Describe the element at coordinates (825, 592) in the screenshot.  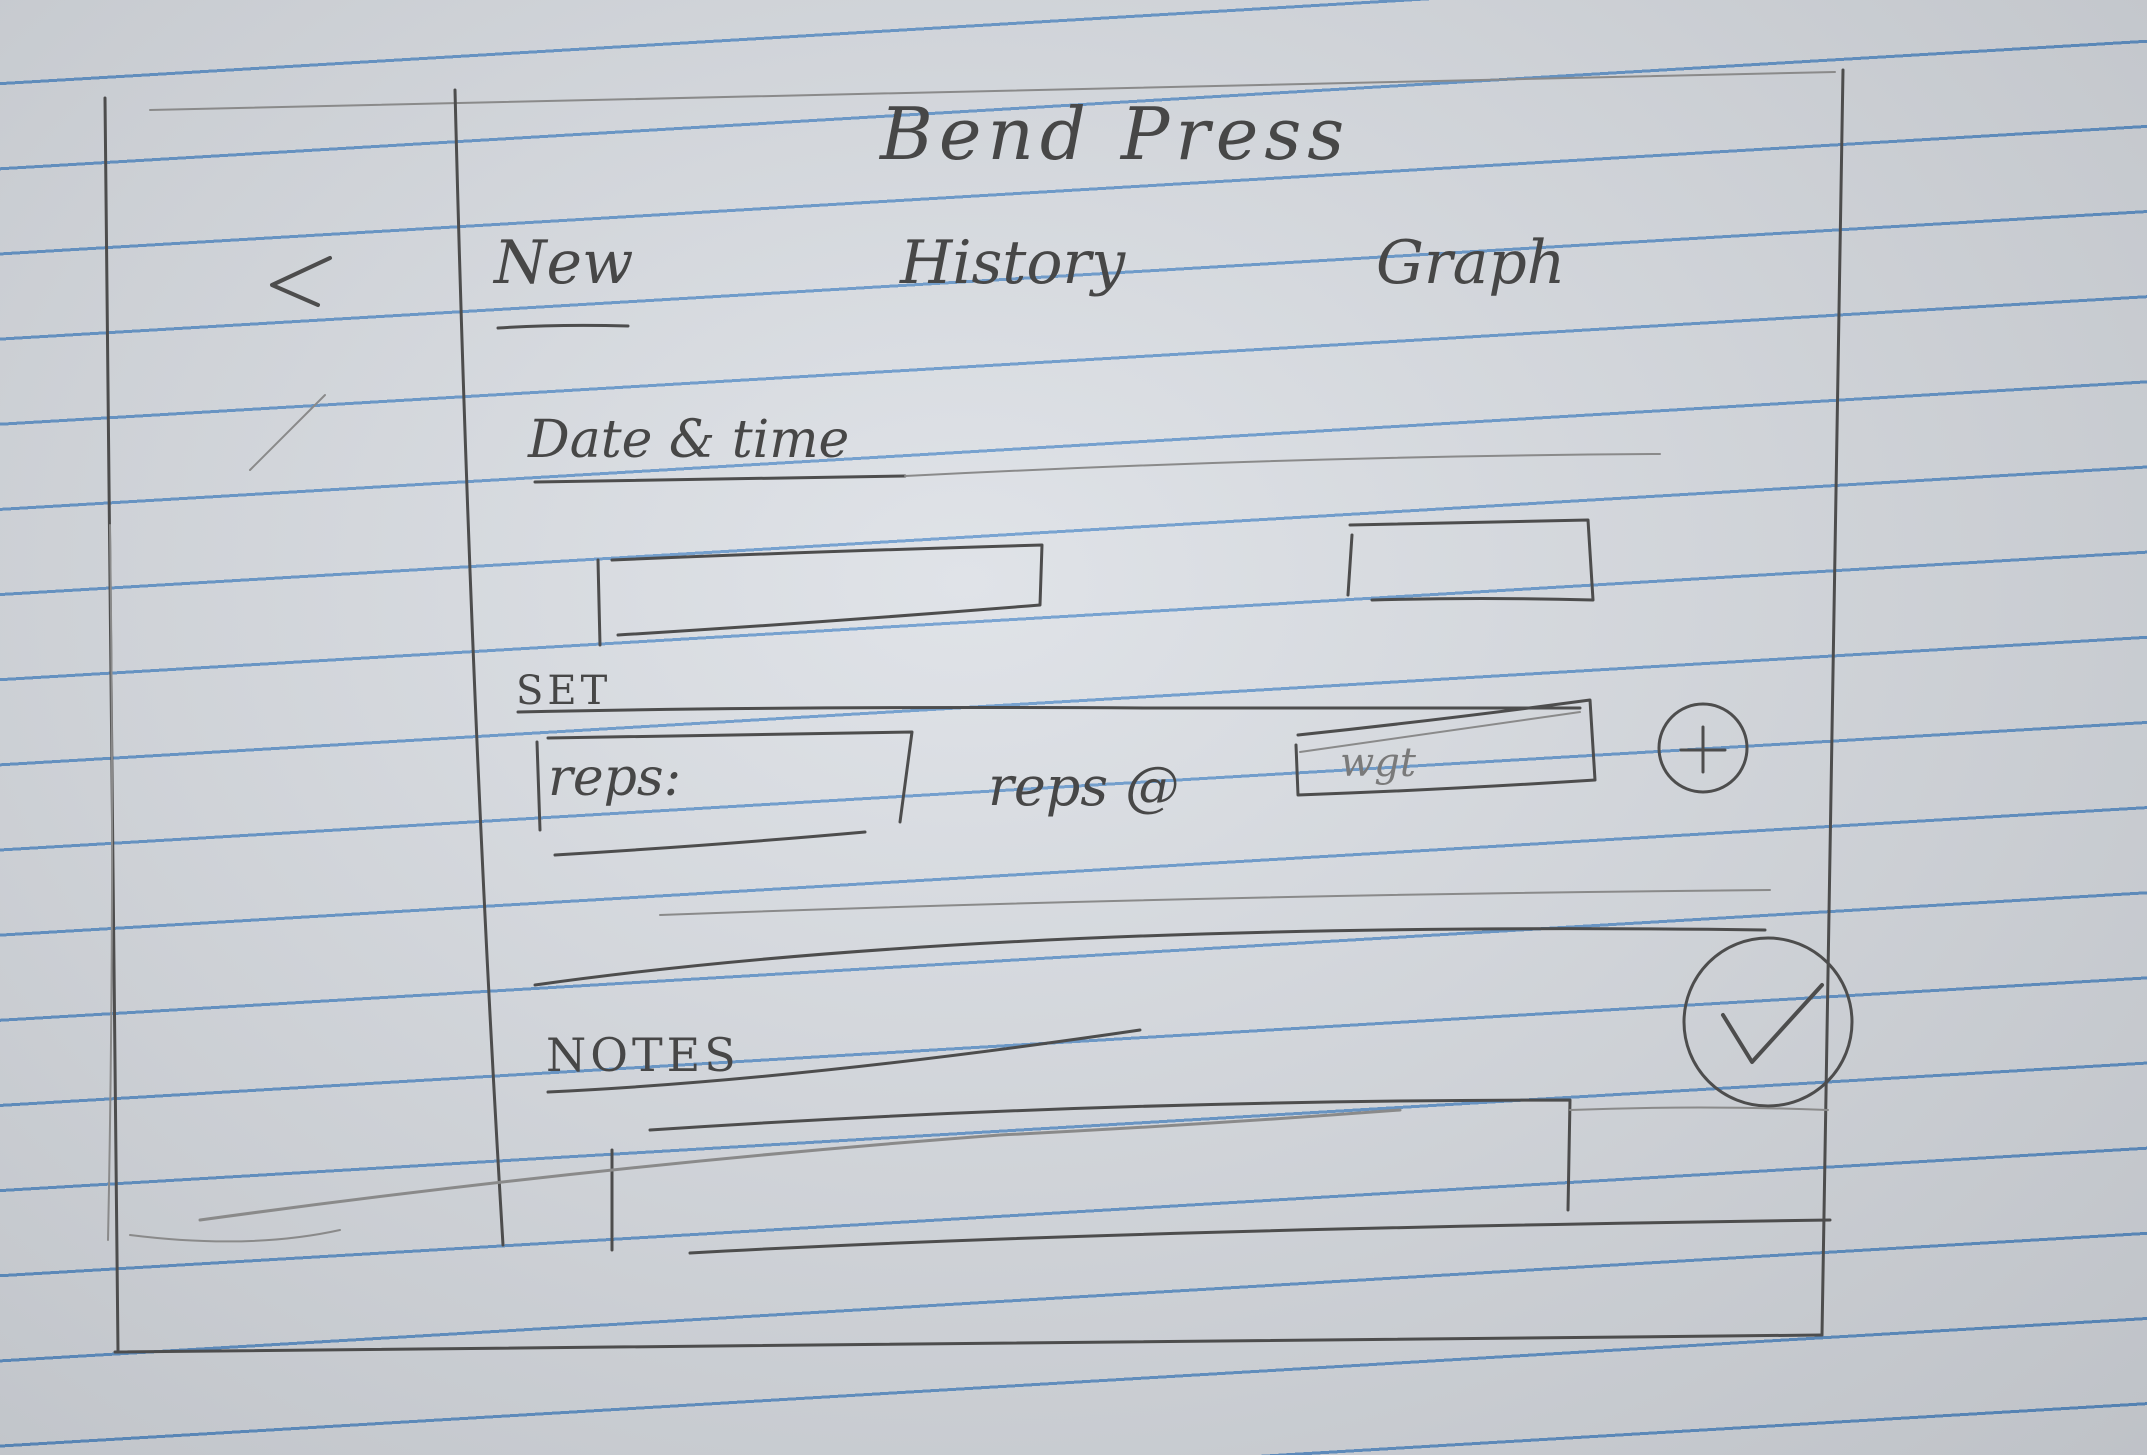
I see `date-input` at that location.